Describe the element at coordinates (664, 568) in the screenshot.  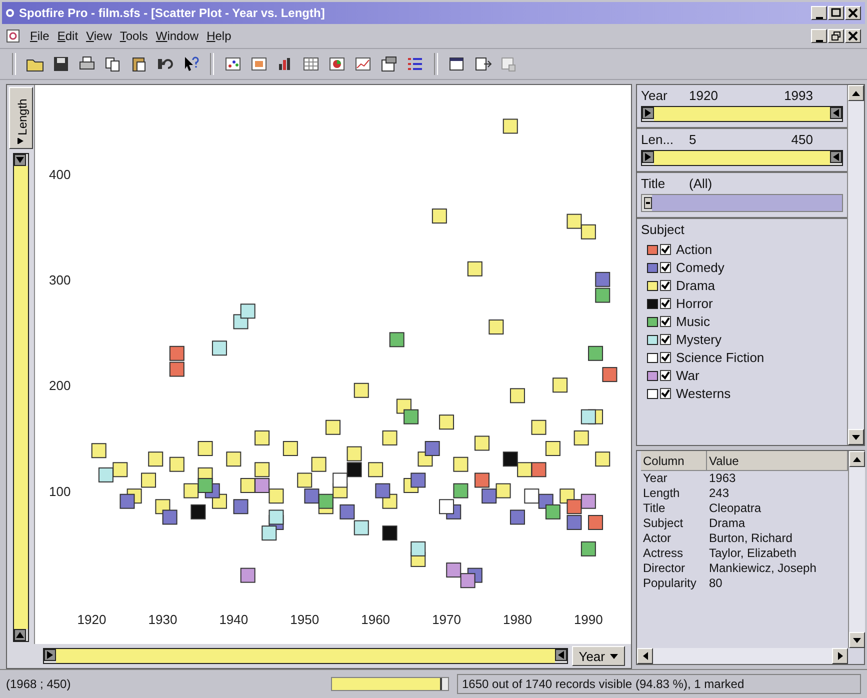
I see `table-cell-text: Director` at that location.